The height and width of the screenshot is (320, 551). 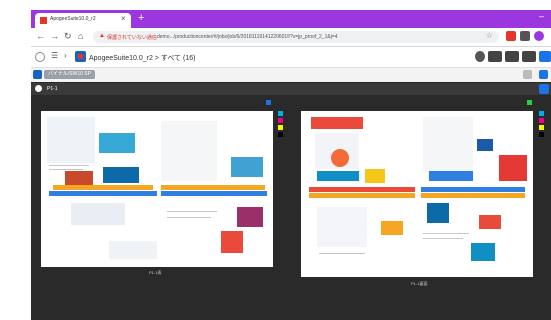 I want to click on bookmark-star-icon: ☆, so click(x=489, y=35).